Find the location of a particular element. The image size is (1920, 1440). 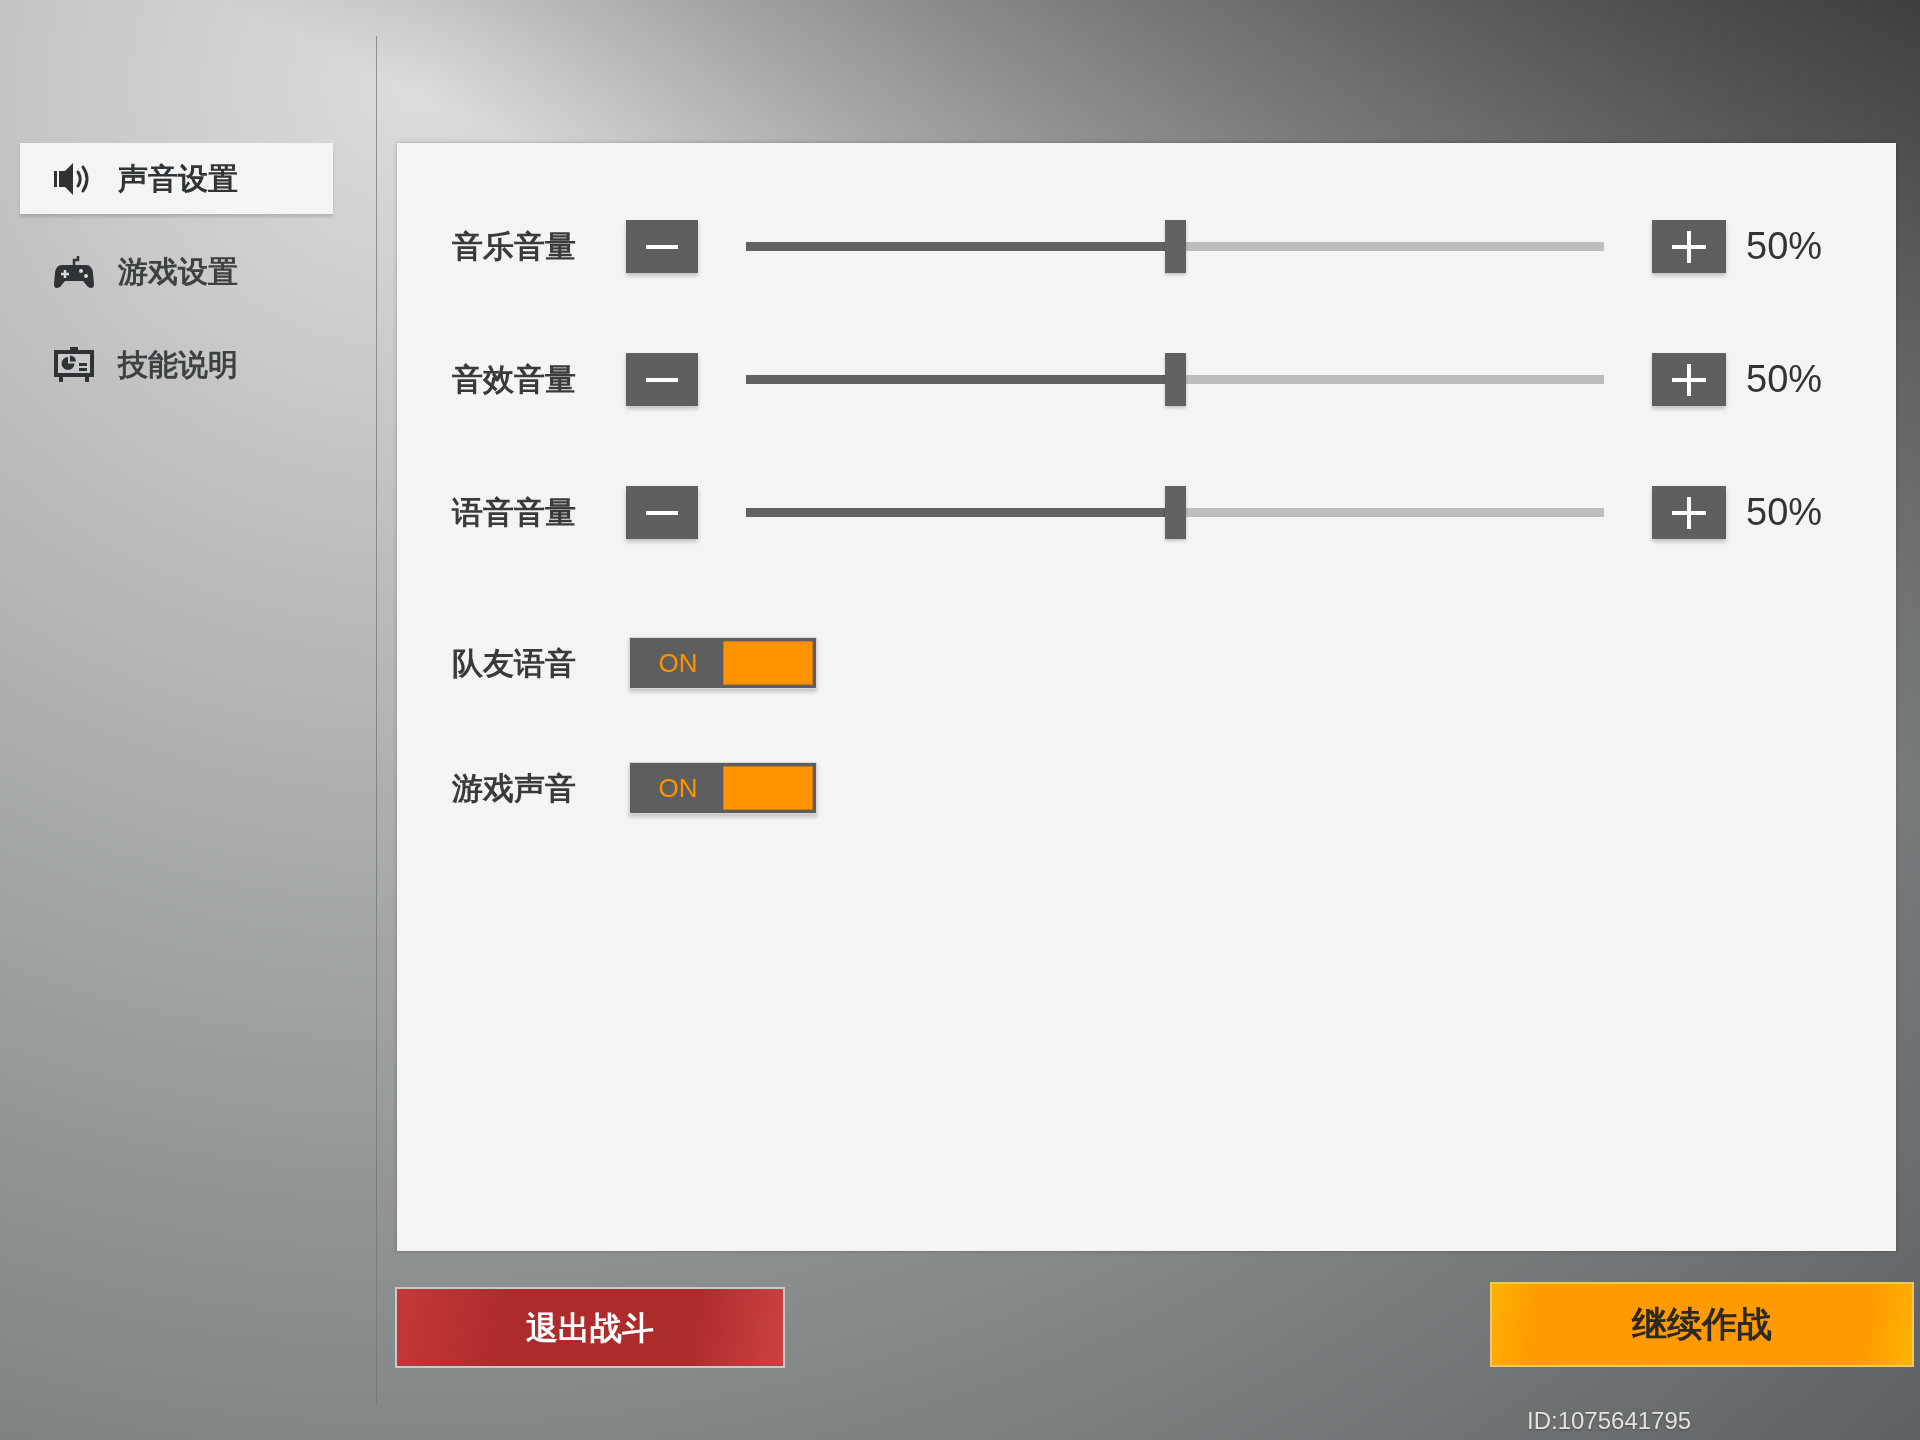

gamepad-icon is located at coordinates (74, 271).